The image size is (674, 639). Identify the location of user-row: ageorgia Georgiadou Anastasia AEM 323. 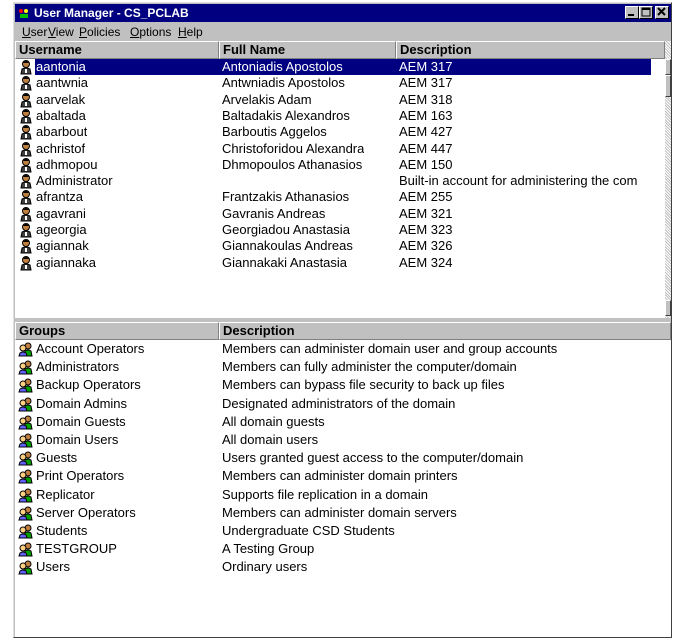
(333, 230).